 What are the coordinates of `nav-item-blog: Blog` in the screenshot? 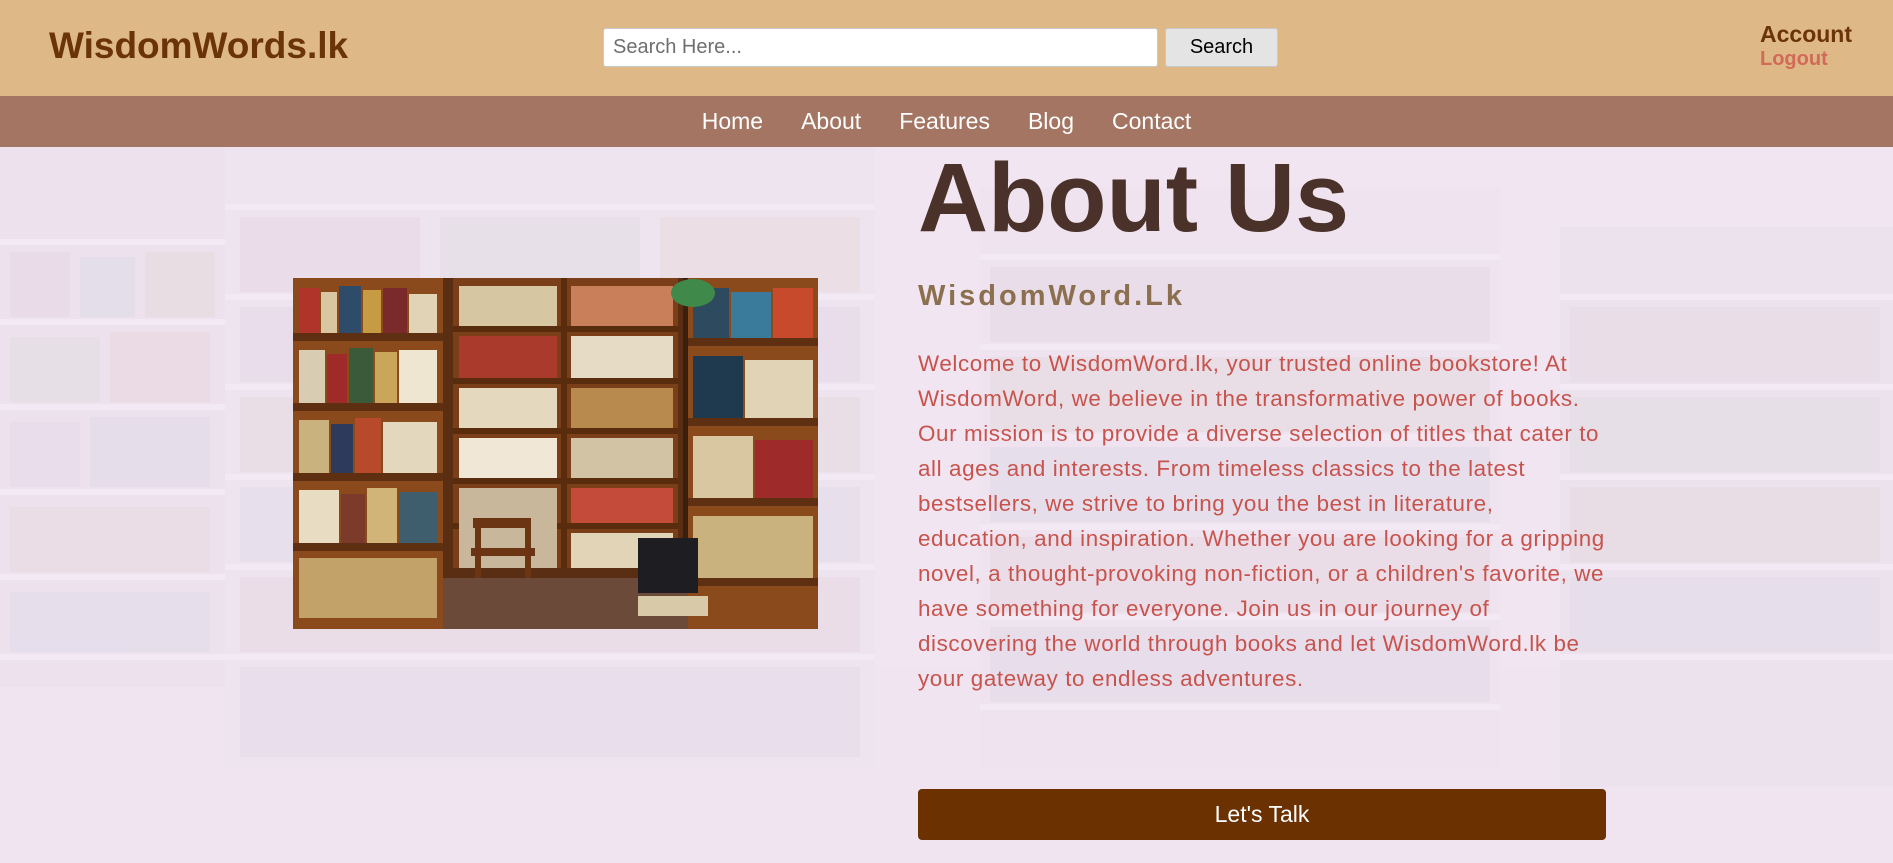 It's located at (1051, 121).